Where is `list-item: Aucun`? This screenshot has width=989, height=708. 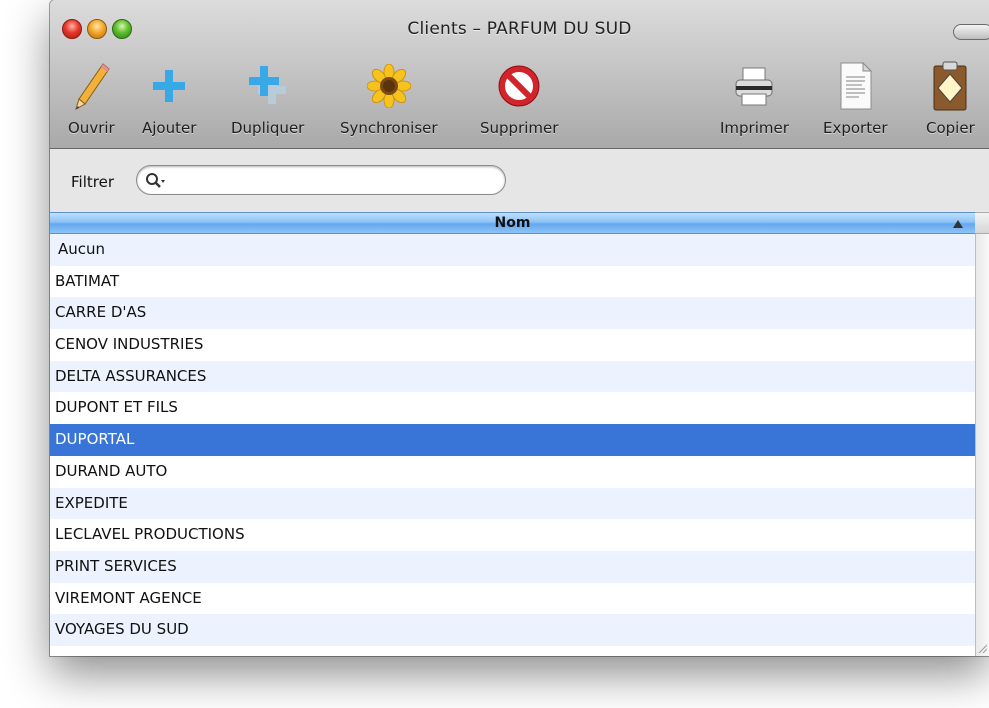 list-item: Aucun is located at coordinates (512, 250).